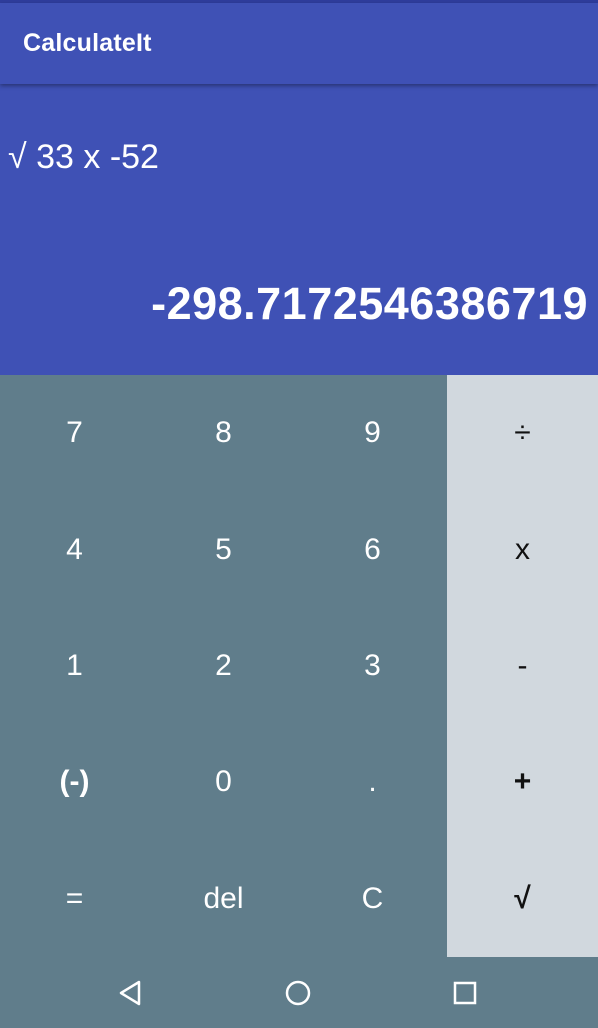 This screenshot has height=1028, width=598. What do you see at coordinates (223, 433) in the screenshot?
I see `key-8: 8` at bounding box center [223, 433].